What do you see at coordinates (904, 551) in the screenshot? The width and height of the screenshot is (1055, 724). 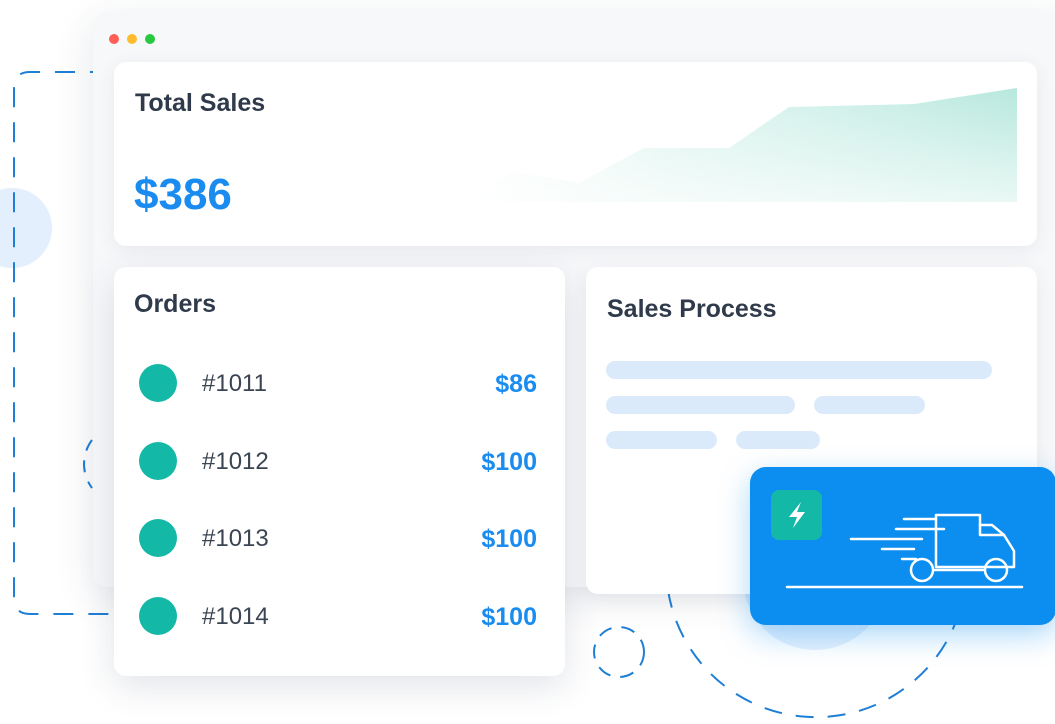 I see `delivery-truck-icon` at bounding box center [904, 551].